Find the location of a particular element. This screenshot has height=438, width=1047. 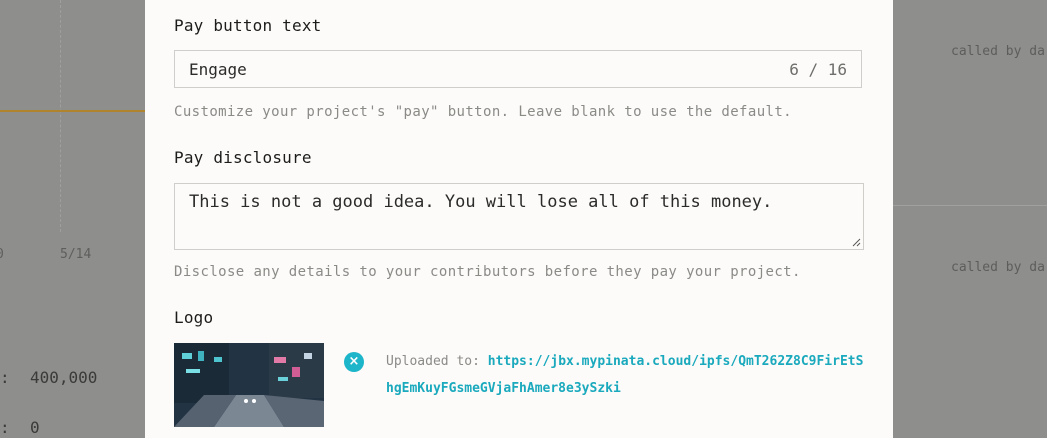

stat-value: 400,000 is located at coordinates (64, 377).